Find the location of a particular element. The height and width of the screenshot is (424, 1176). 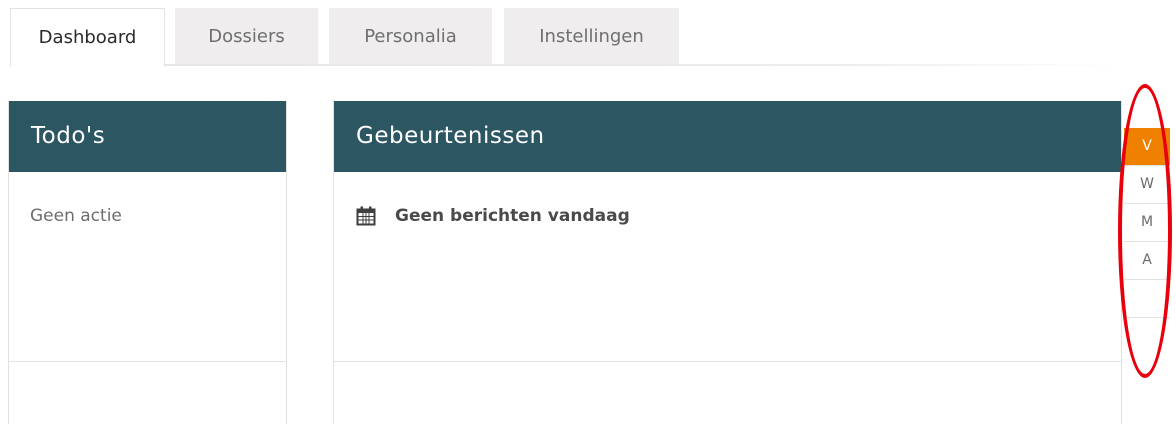

events-empty-row: Geen berichten vandaag is located at coordinates (493, 216).